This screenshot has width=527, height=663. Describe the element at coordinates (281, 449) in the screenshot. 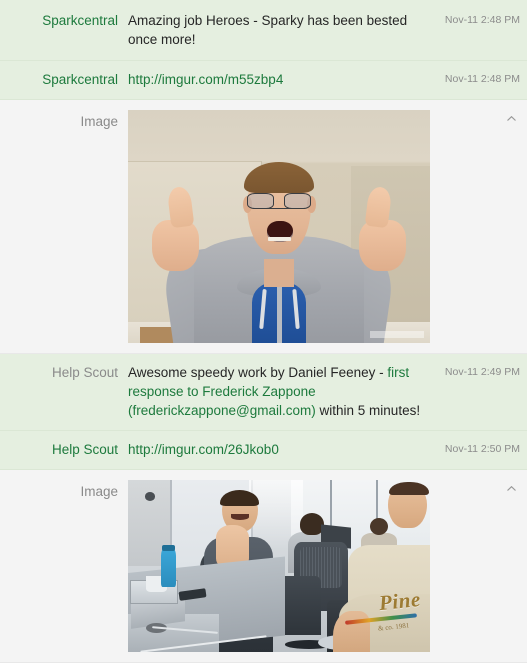

I see `message-link-container: http://imgur.com/26Jkob0` at that location.